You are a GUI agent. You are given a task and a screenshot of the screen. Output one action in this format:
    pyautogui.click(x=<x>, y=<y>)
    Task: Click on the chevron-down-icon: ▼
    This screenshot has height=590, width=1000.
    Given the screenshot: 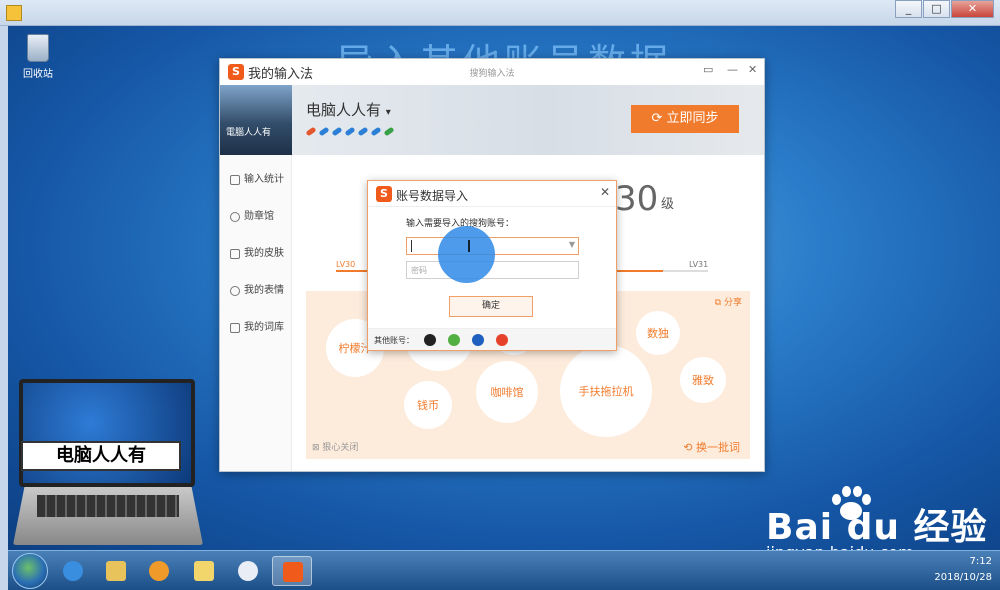 What is the action you would take?
    pyautogui.click(x=572, y=244)
    